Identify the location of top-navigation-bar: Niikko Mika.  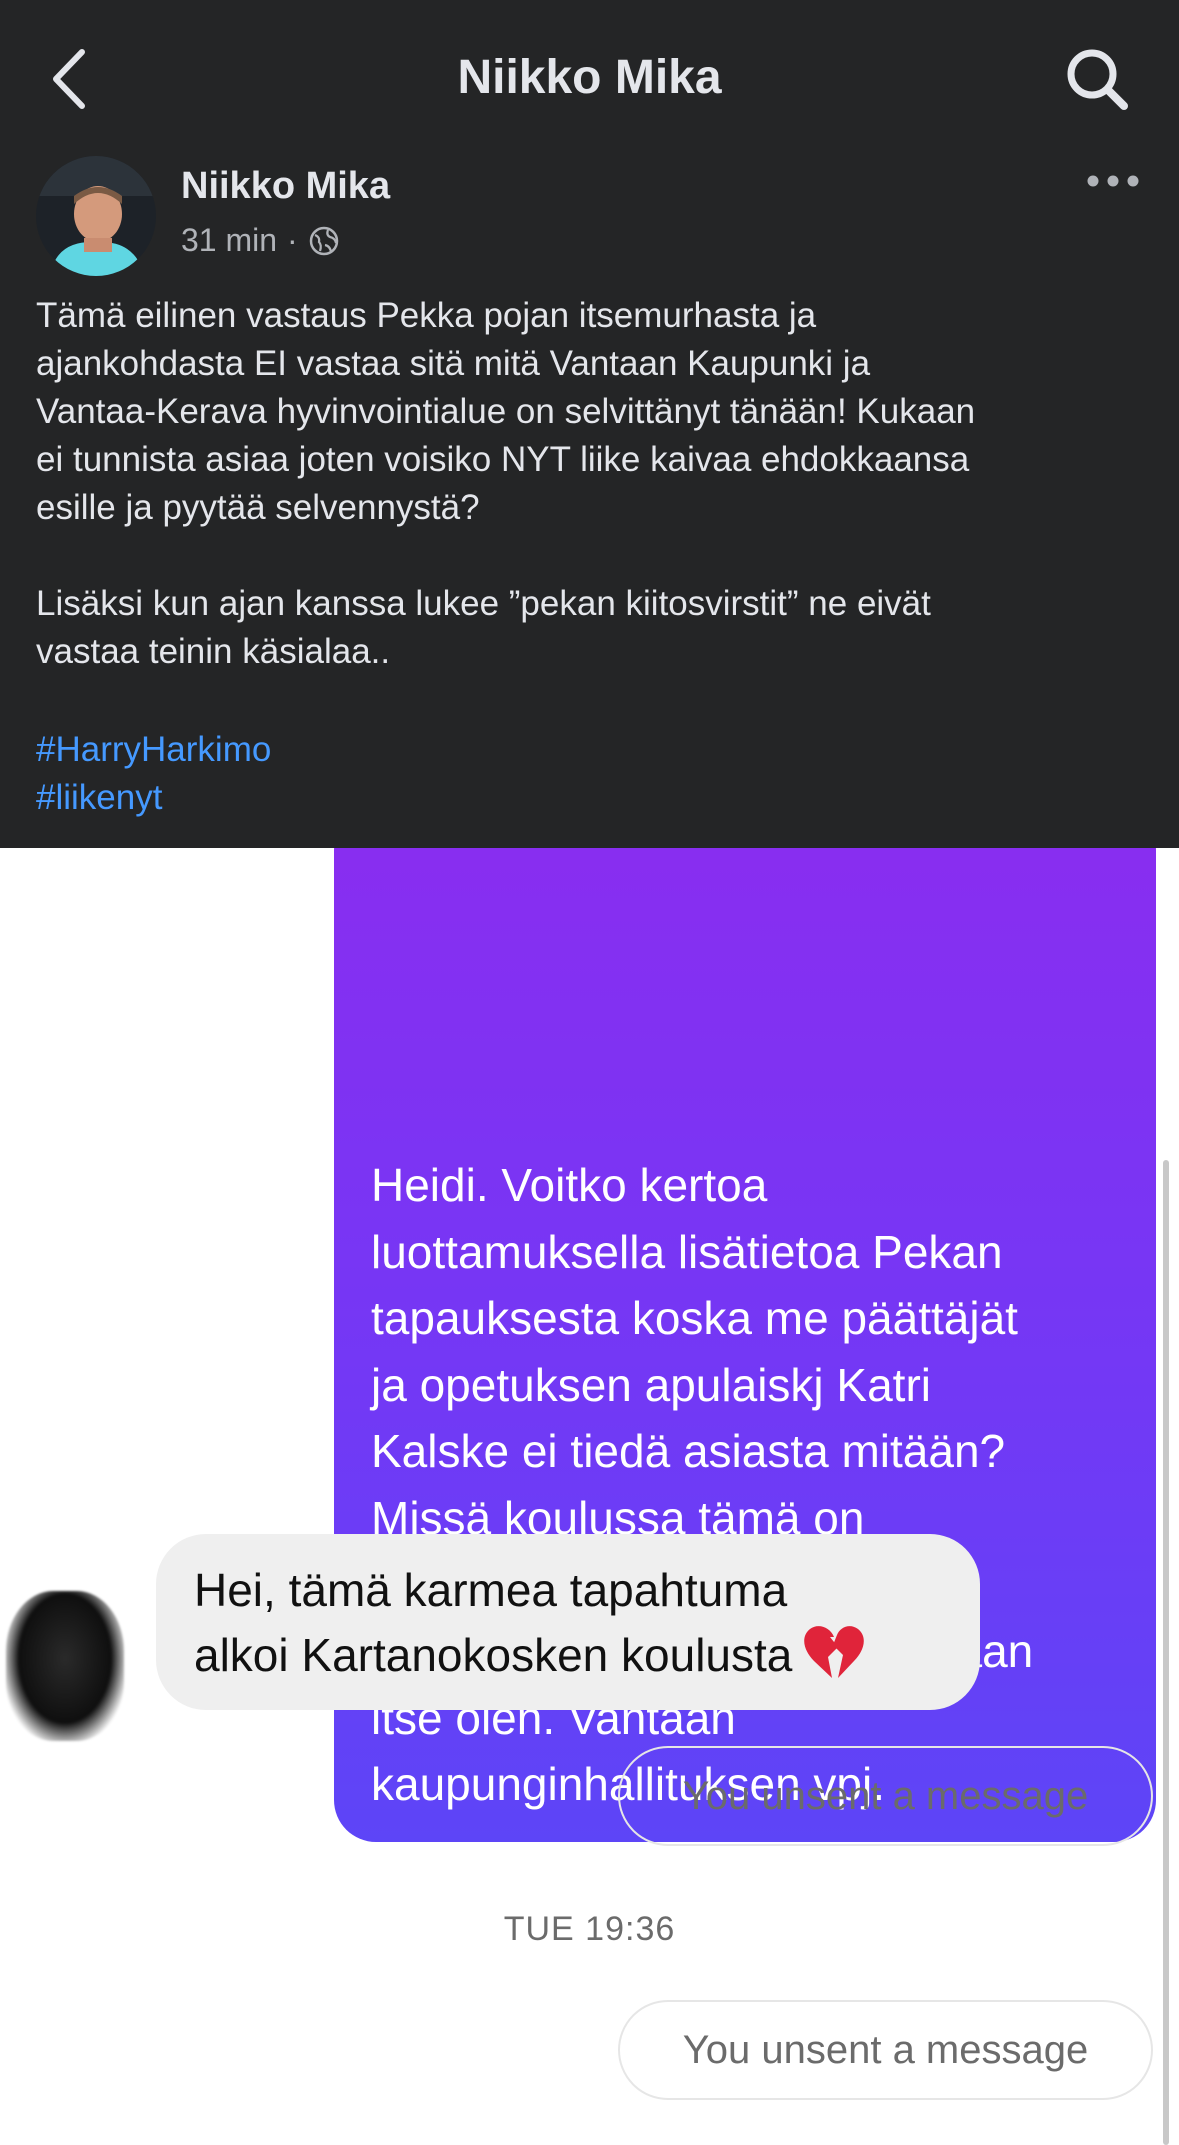
(589, 75).